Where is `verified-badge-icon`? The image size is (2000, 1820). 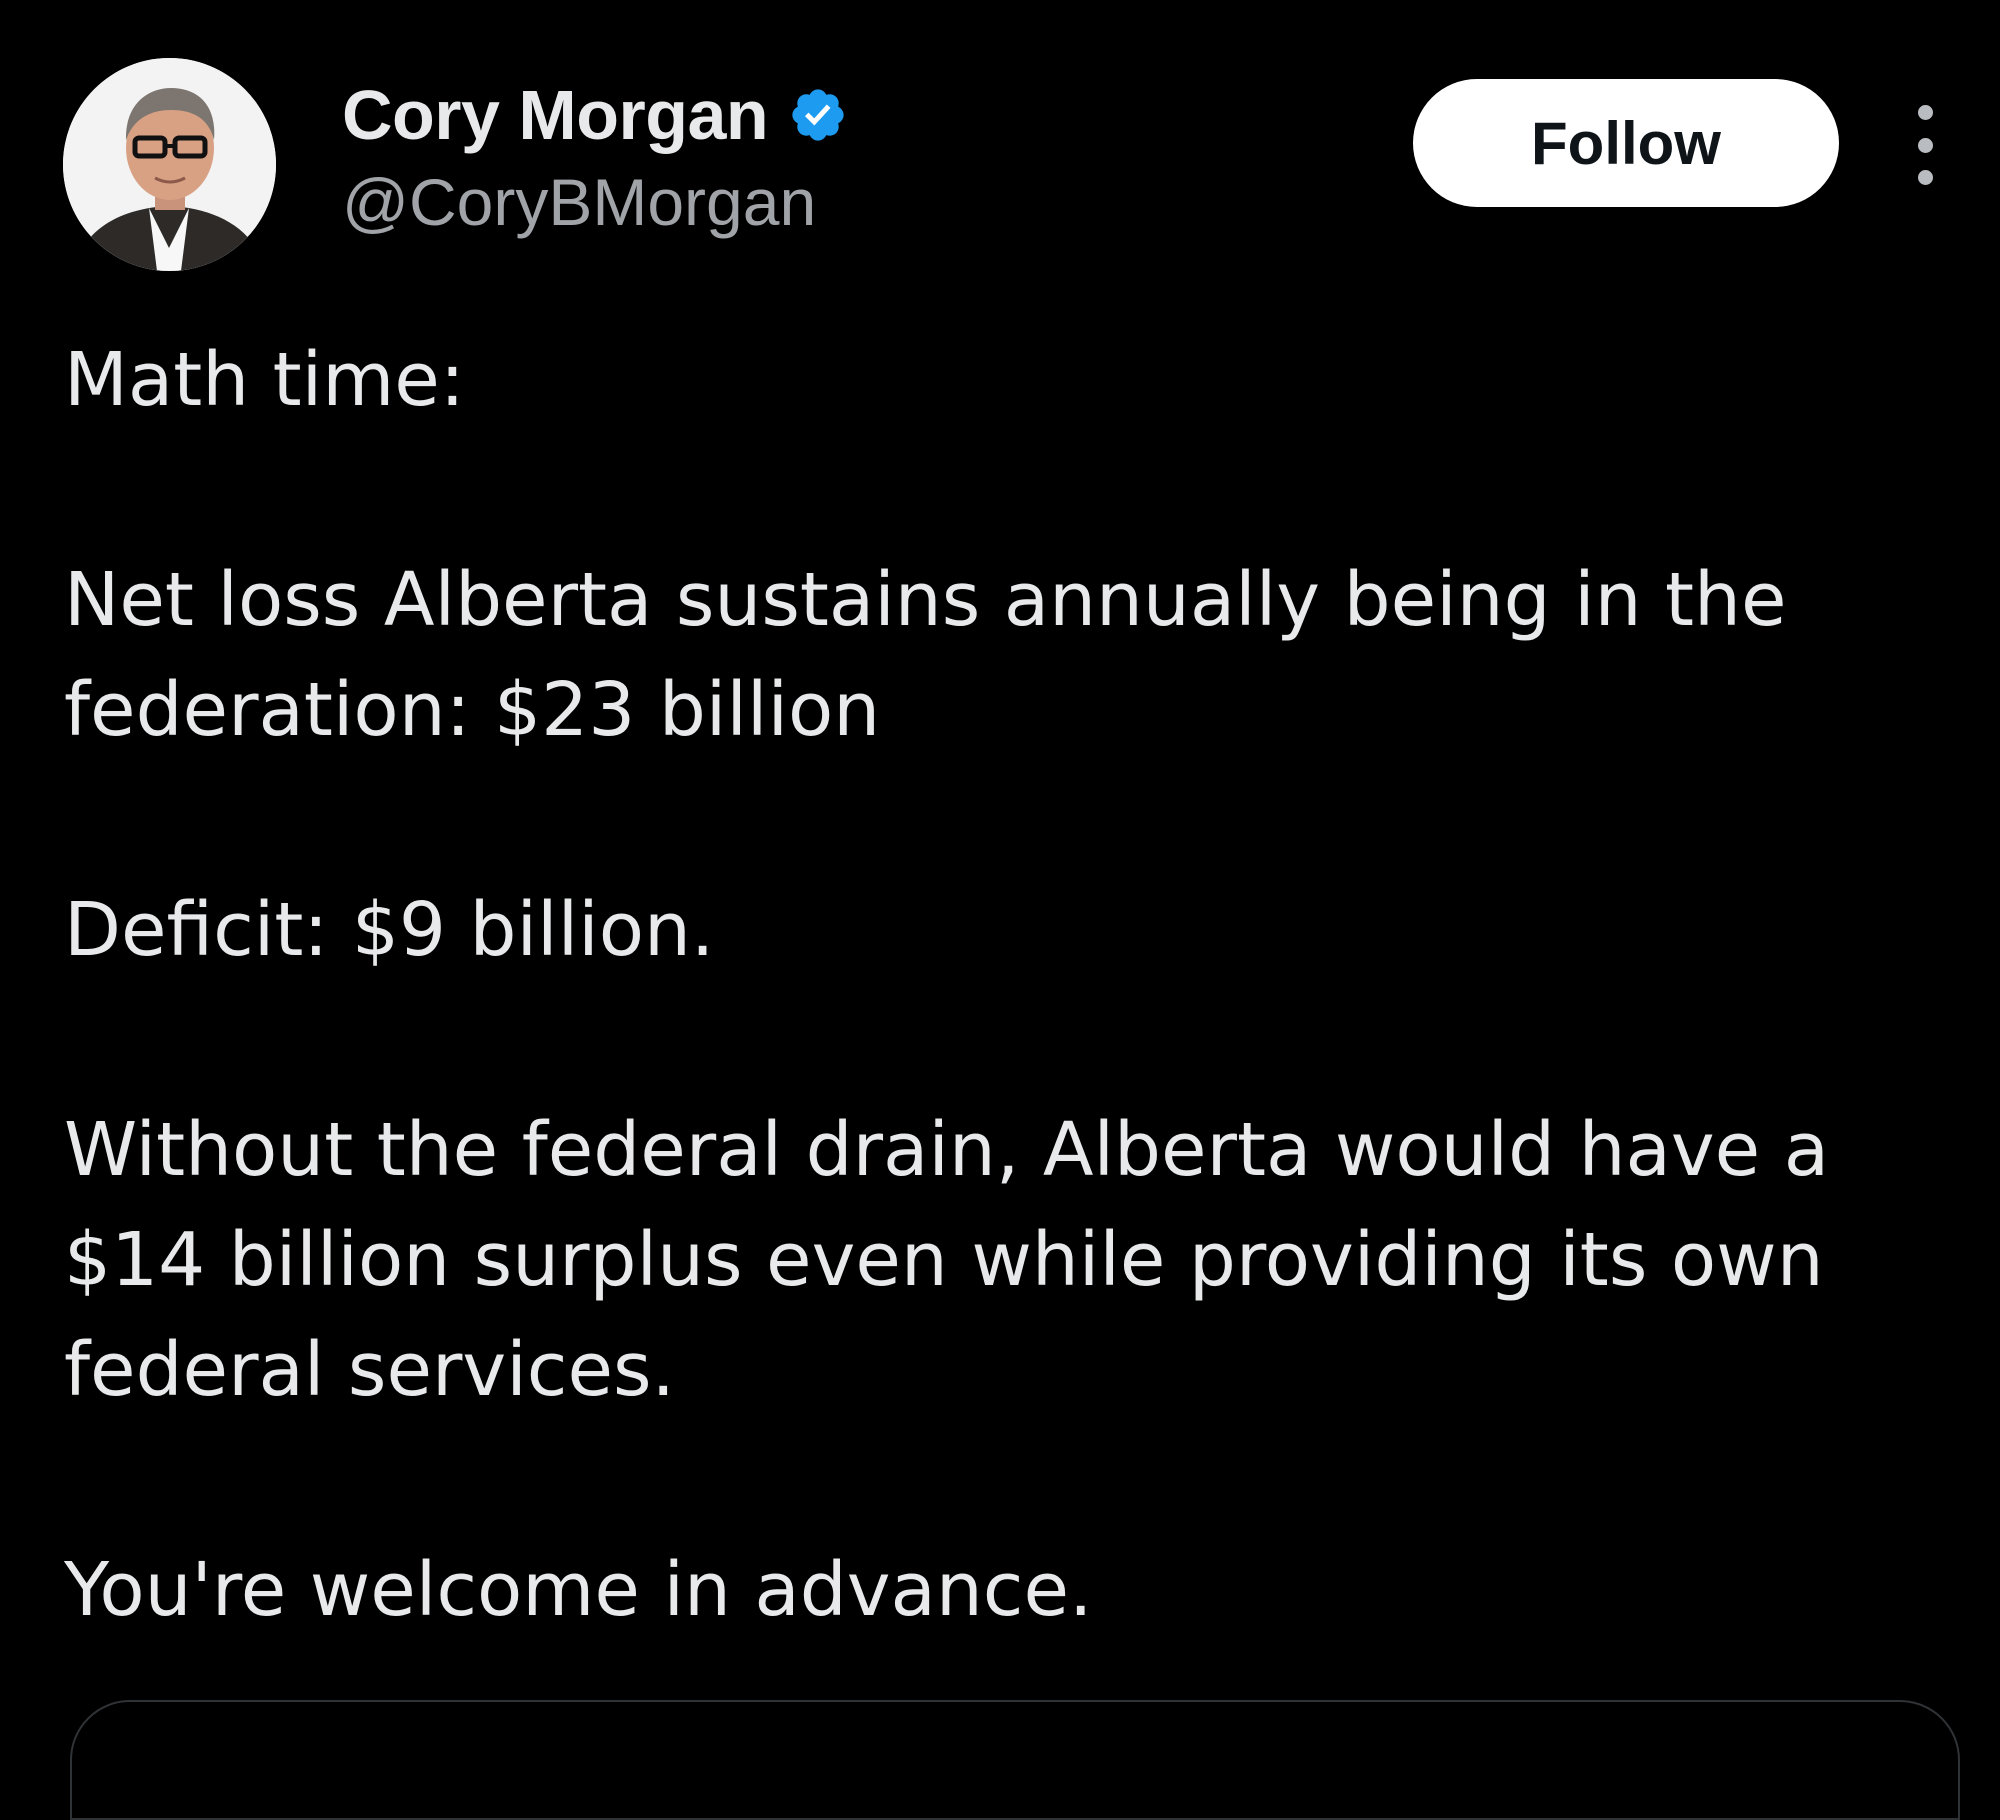 verified-badge-icon is located at coordinates (818, 115).